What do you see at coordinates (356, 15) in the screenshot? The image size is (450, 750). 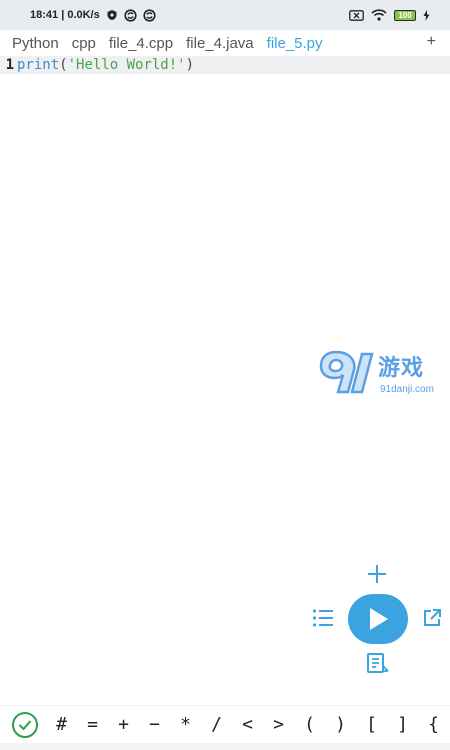 I see `sim-x-icon` at bounding box center [356, 15].